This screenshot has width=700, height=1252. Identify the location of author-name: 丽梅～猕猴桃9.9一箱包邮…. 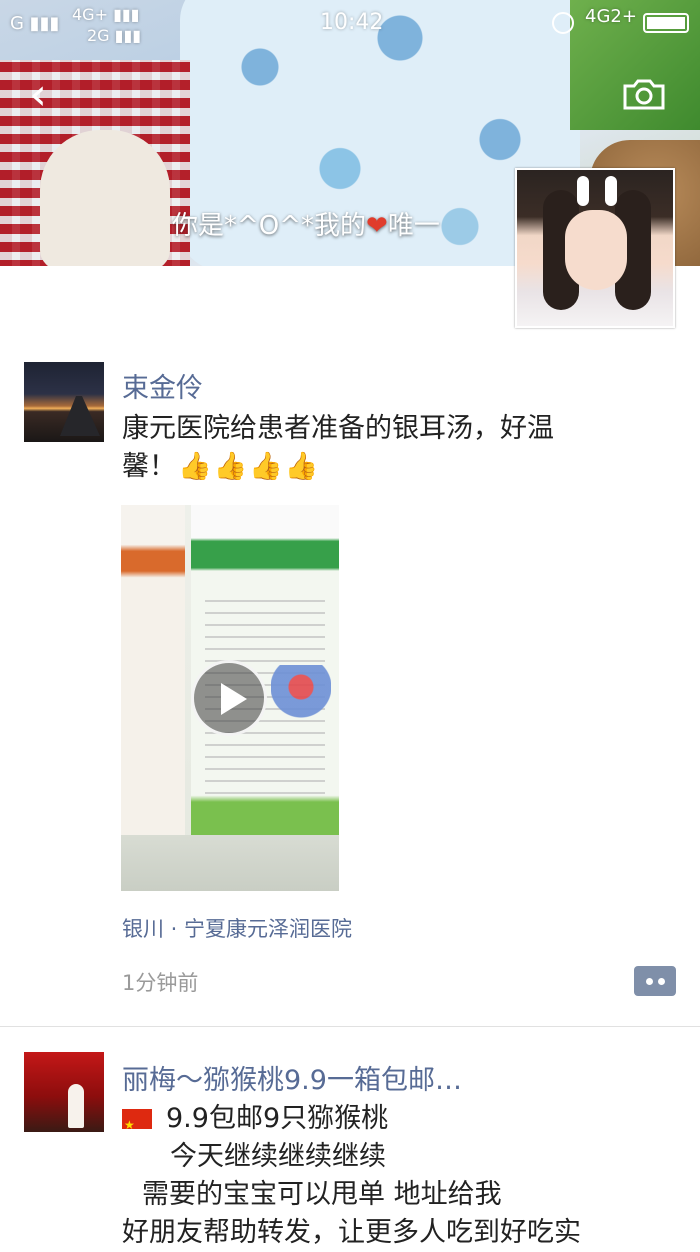
(292, 1077).